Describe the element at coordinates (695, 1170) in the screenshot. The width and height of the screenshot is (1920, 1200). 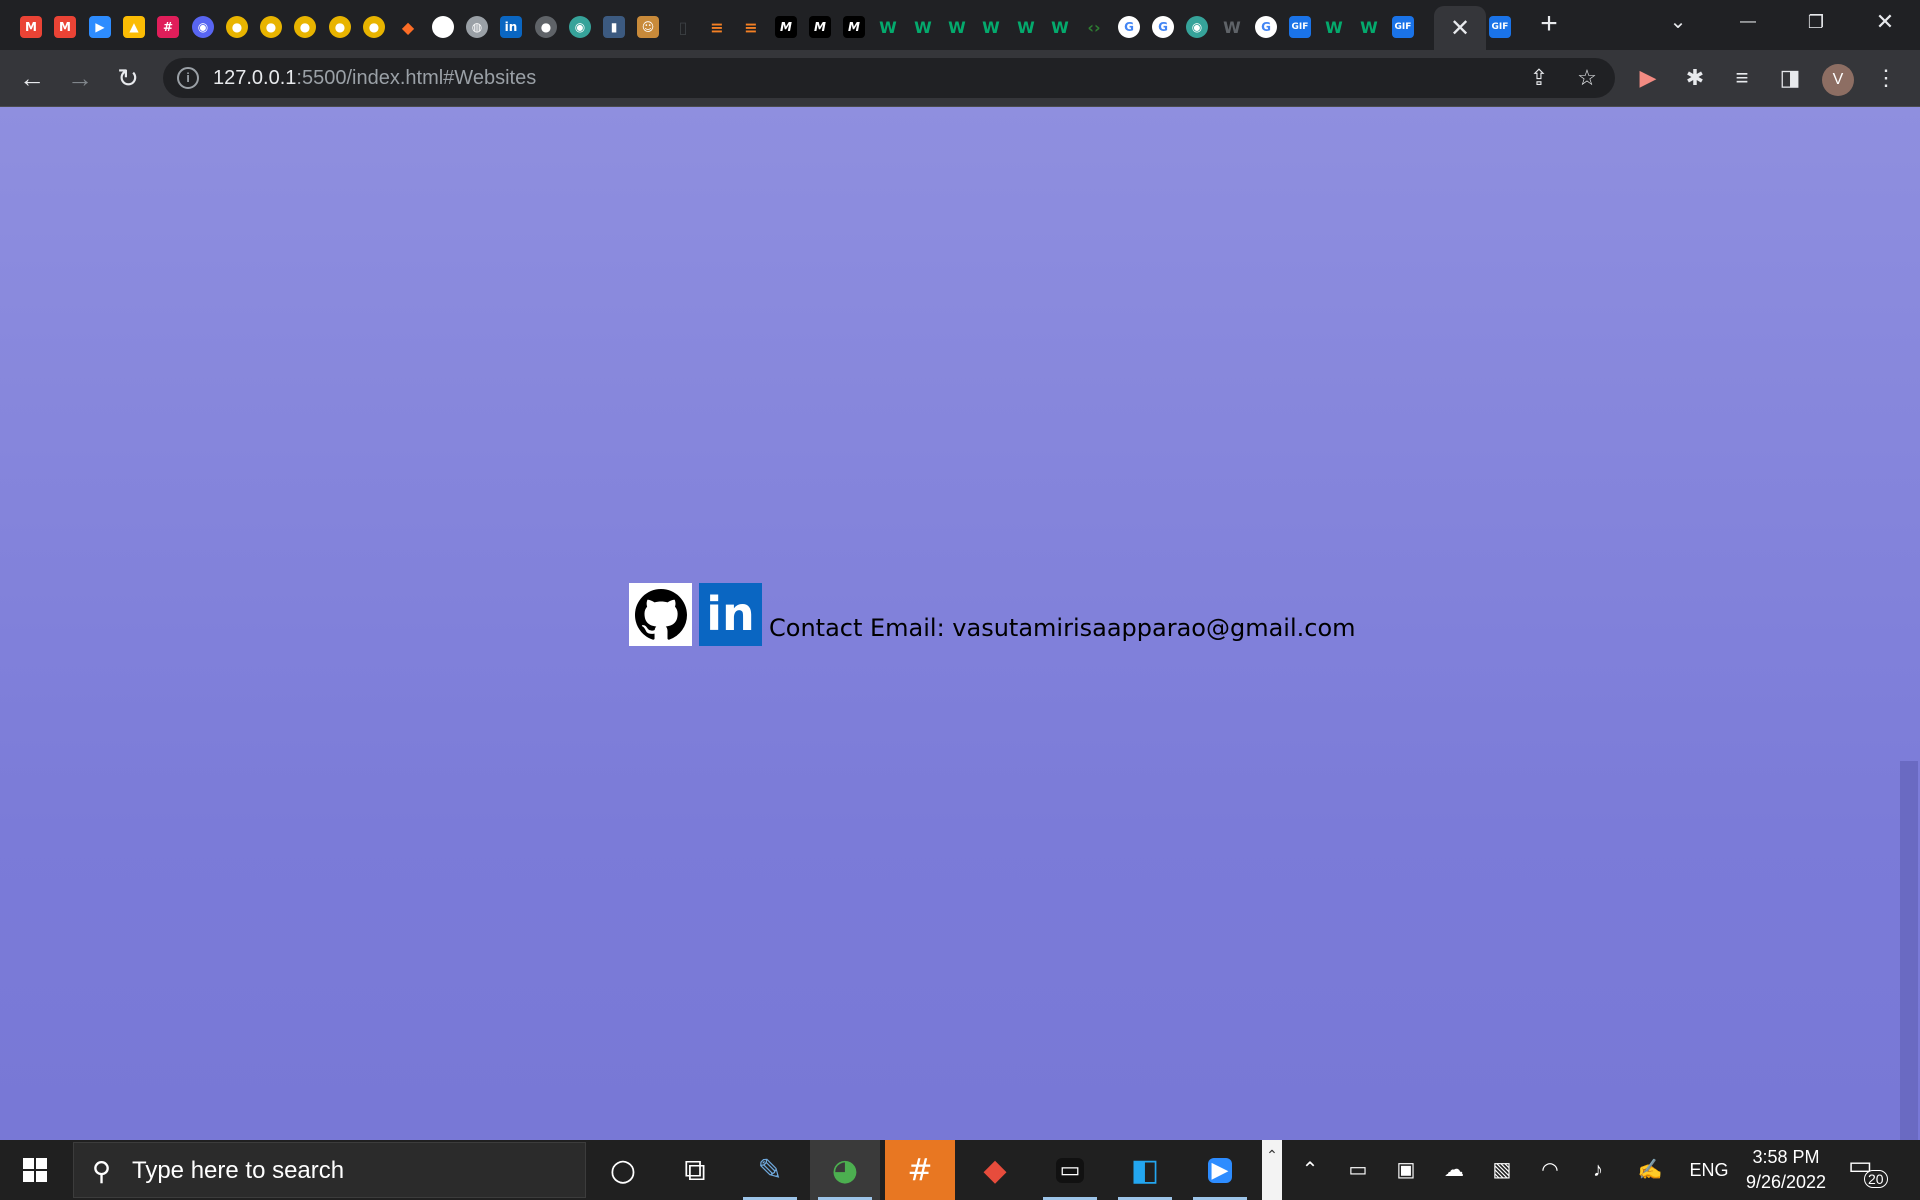
I see `task-view-taskbar-button: ⧉` at that location.